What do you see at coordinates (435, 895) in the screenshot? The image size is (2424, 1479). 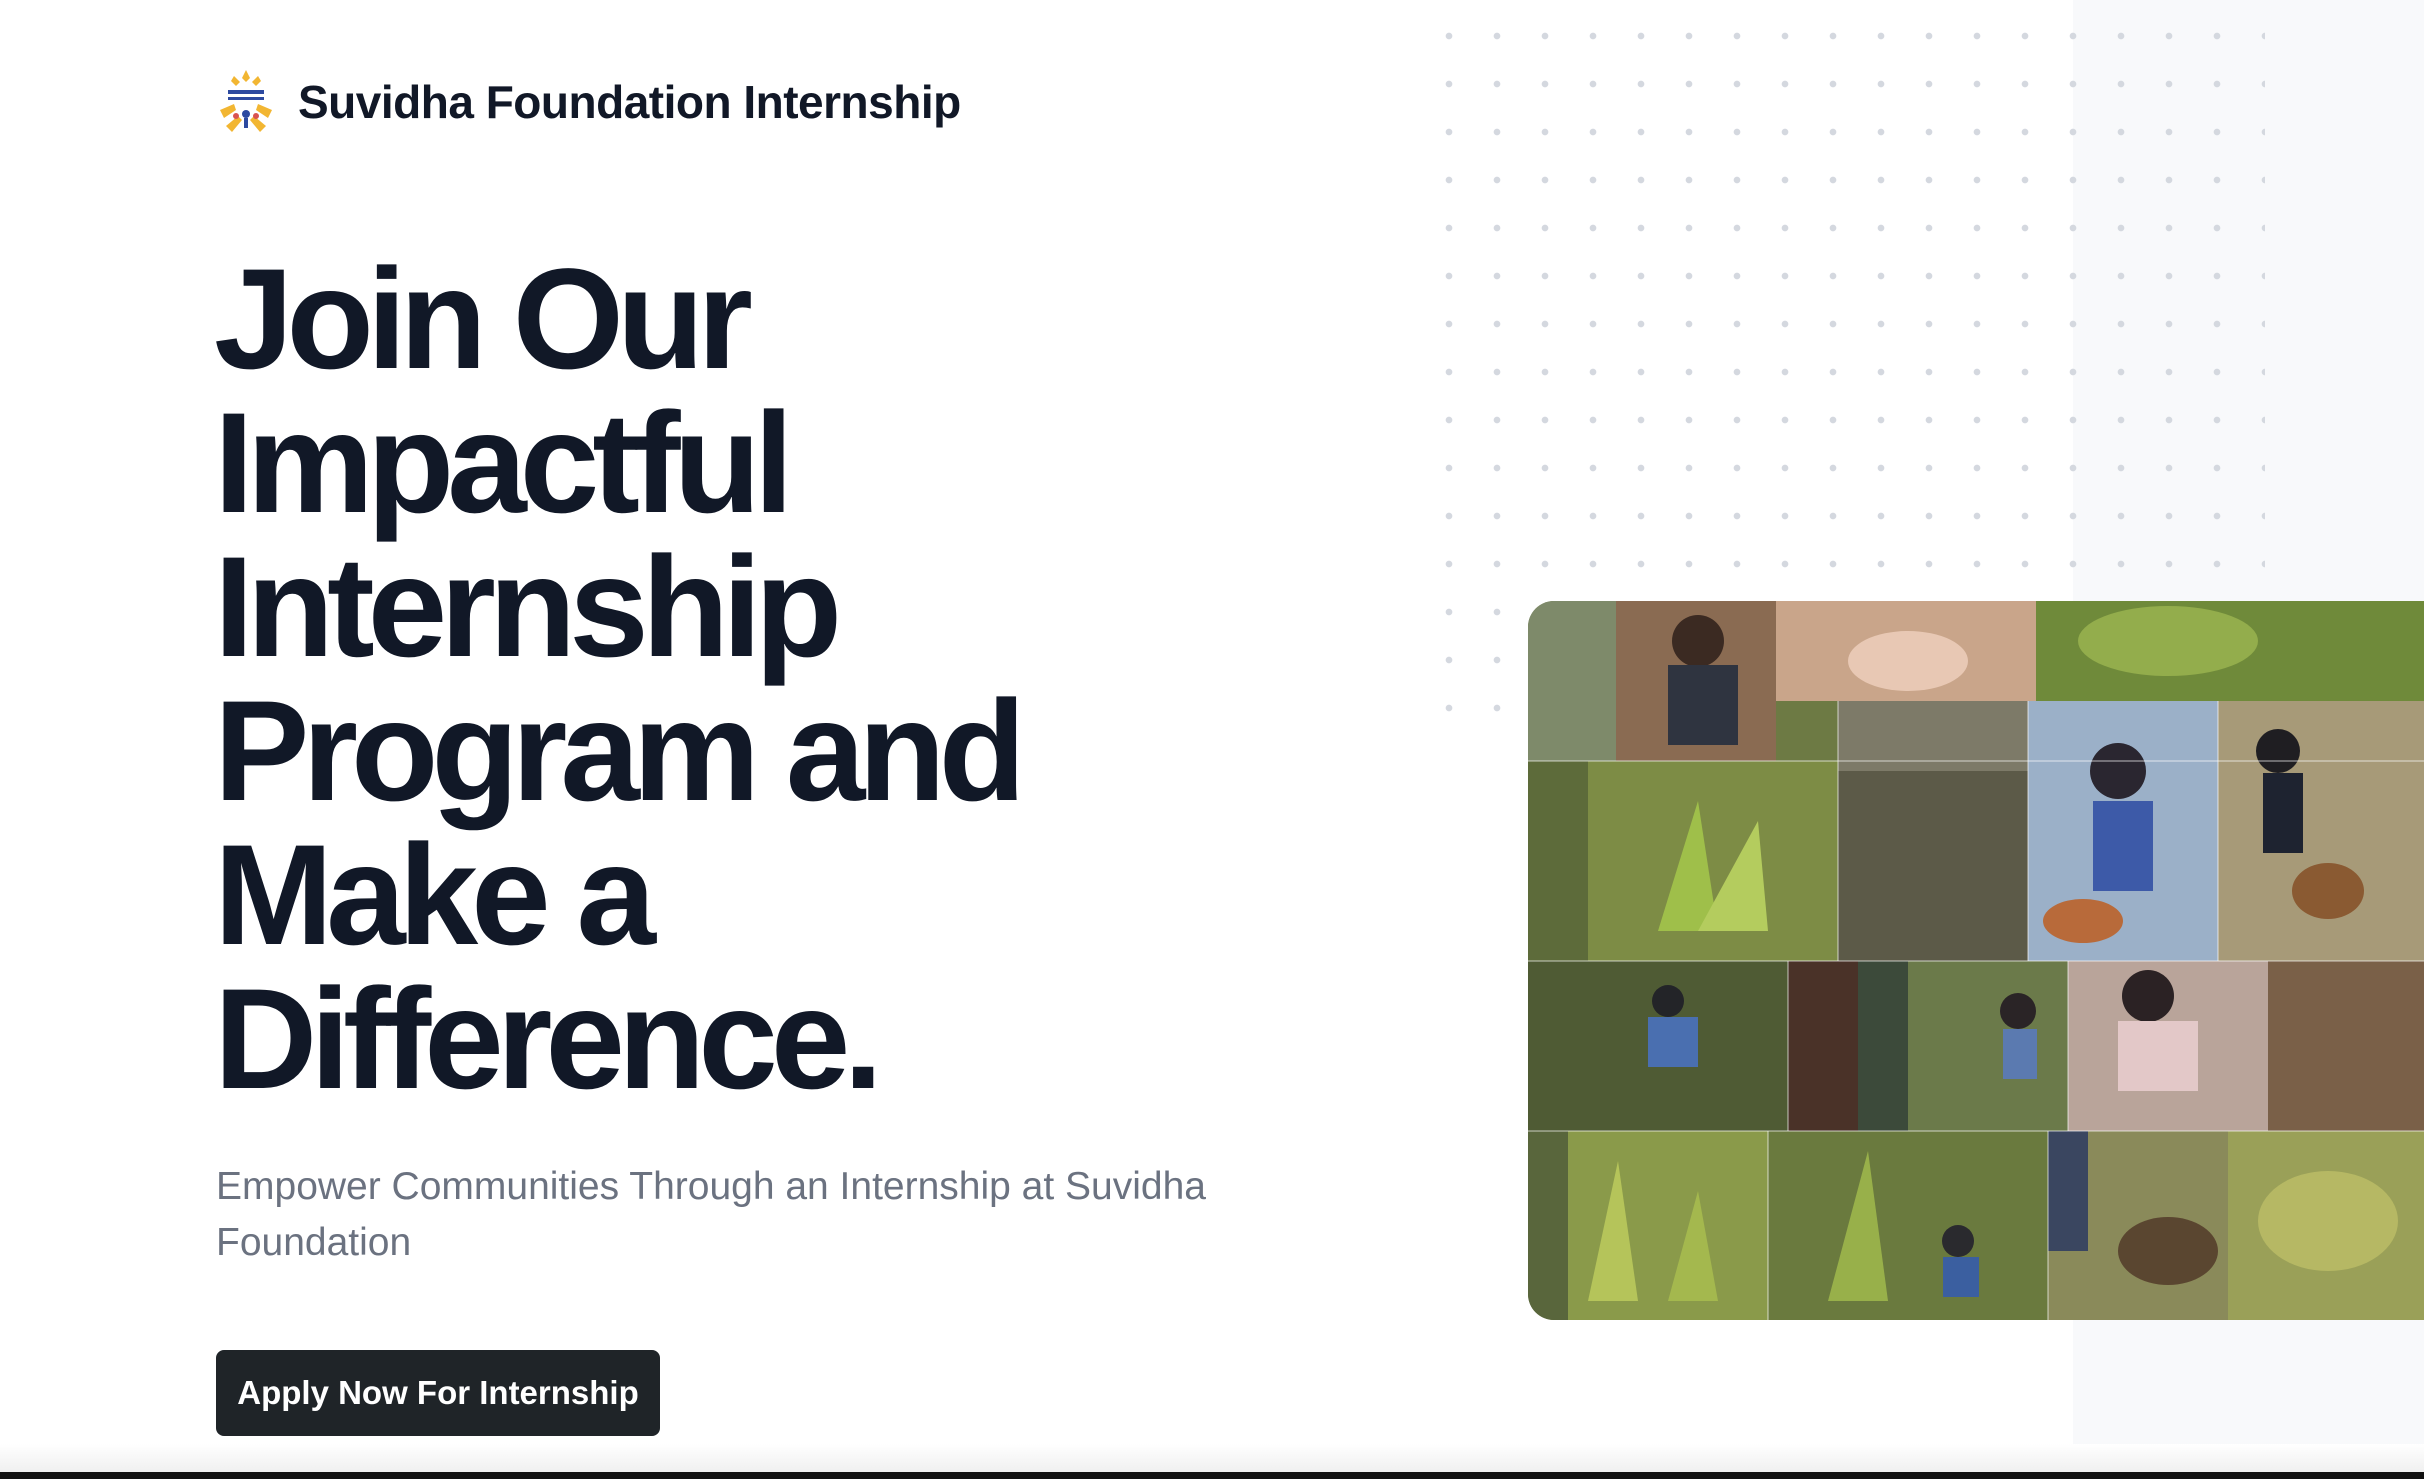 I see `headline-line: Make a` at bounding box center [435, 895].